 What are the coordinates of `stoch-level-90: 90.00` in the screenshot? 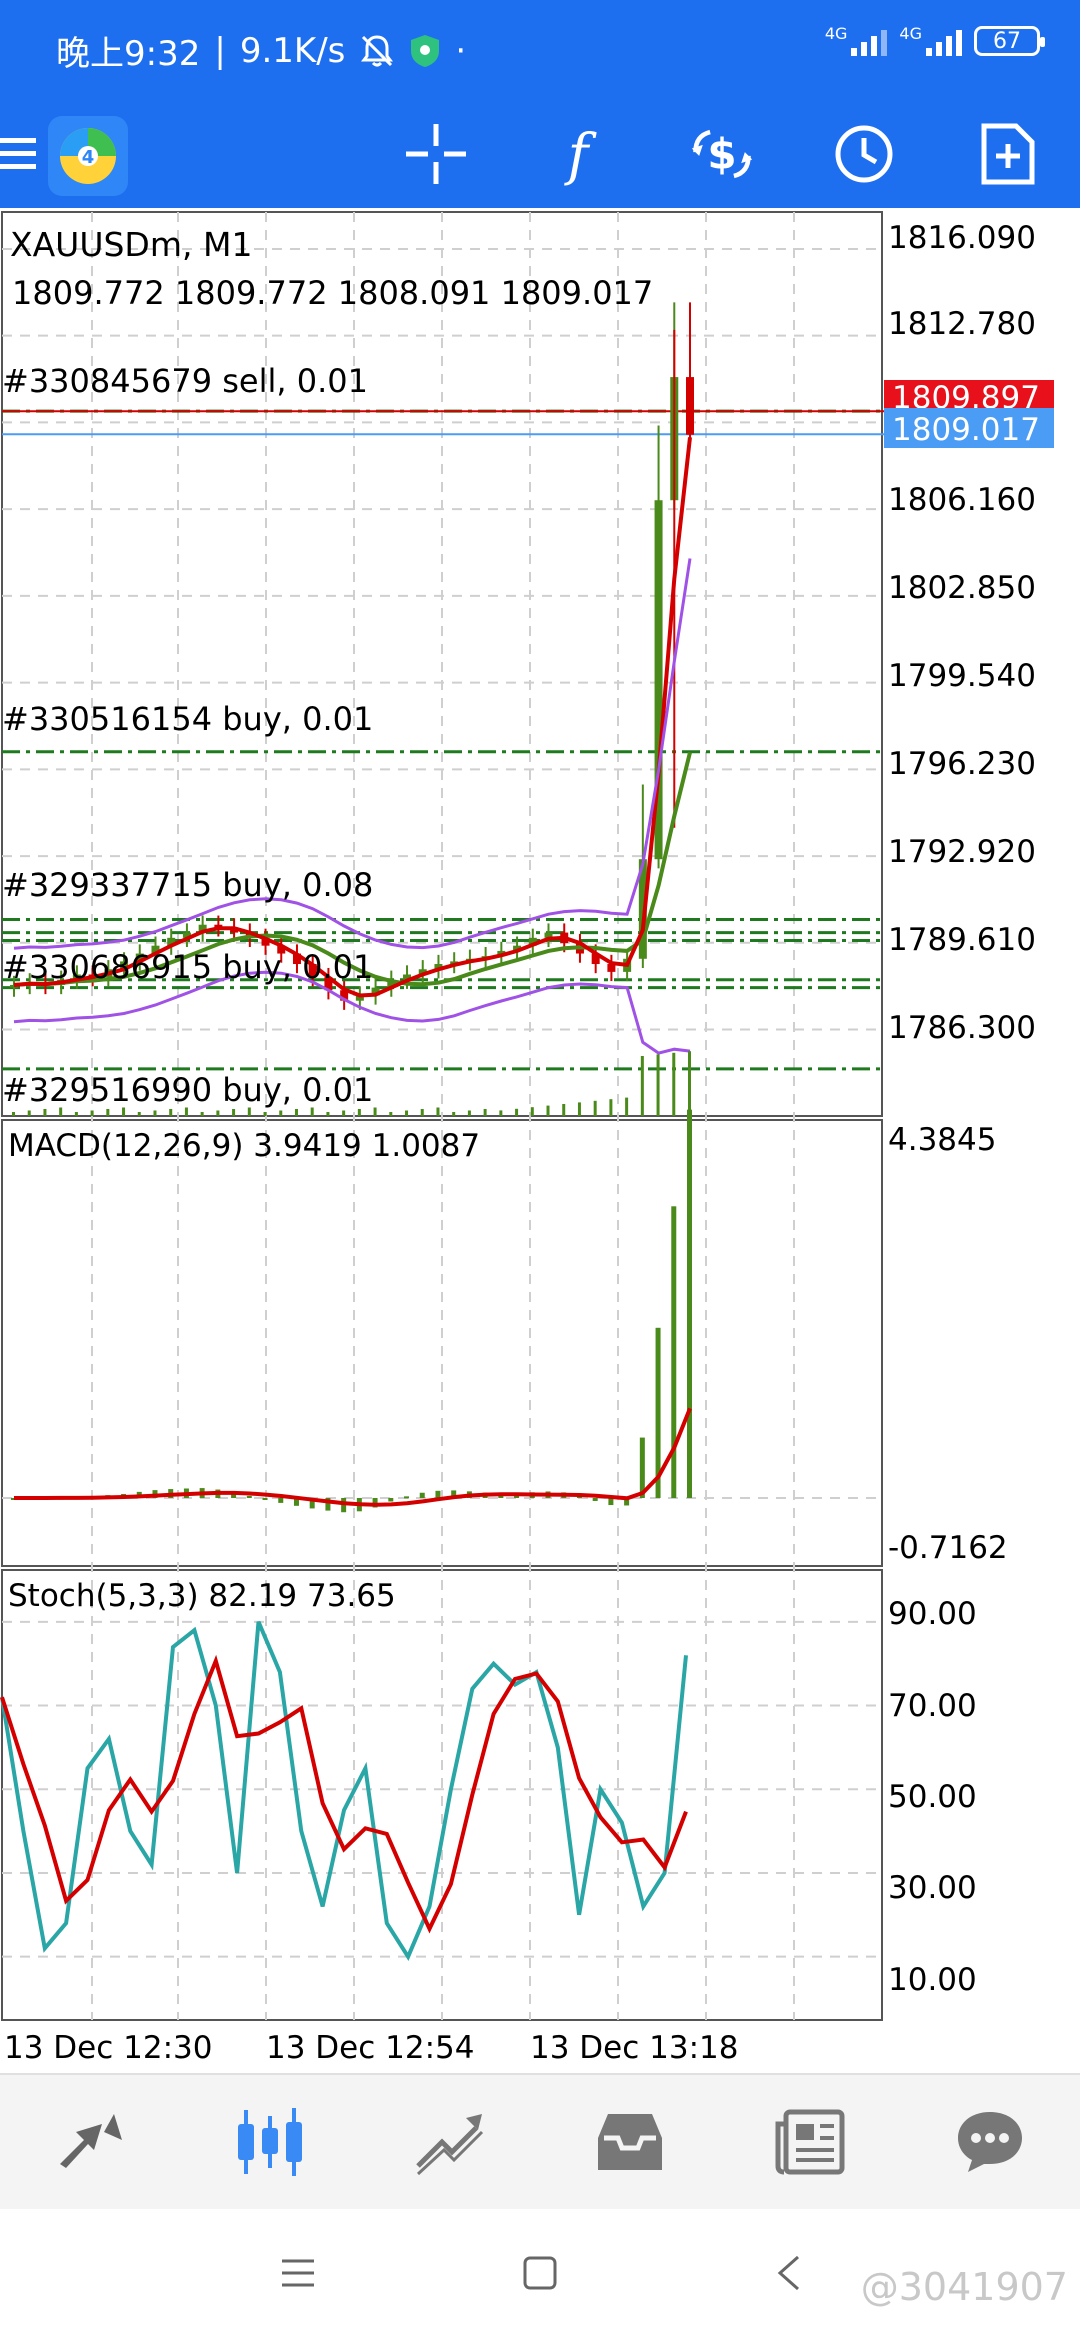 It's located at (932, 1614).